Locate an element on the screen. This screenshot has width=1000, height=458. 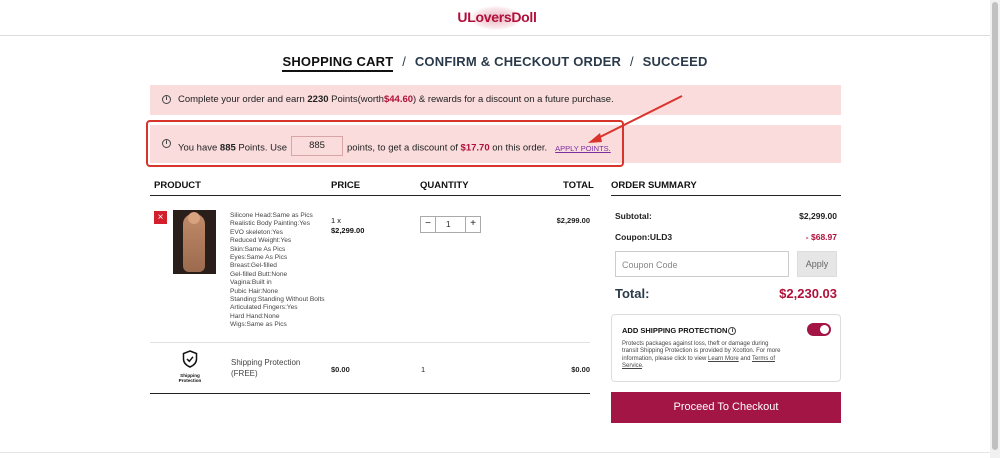
shield-label-line-2: Protection is located at coordinates (190, 380).